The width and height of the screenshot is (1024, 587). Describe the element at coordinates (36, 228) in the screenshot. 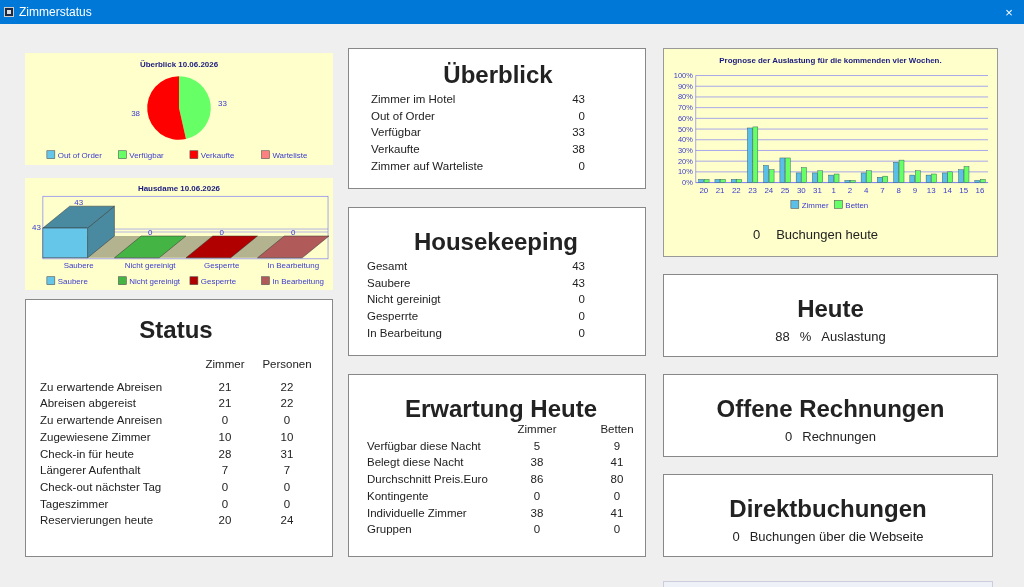

I see `axis-tick-label: 43` at that location.